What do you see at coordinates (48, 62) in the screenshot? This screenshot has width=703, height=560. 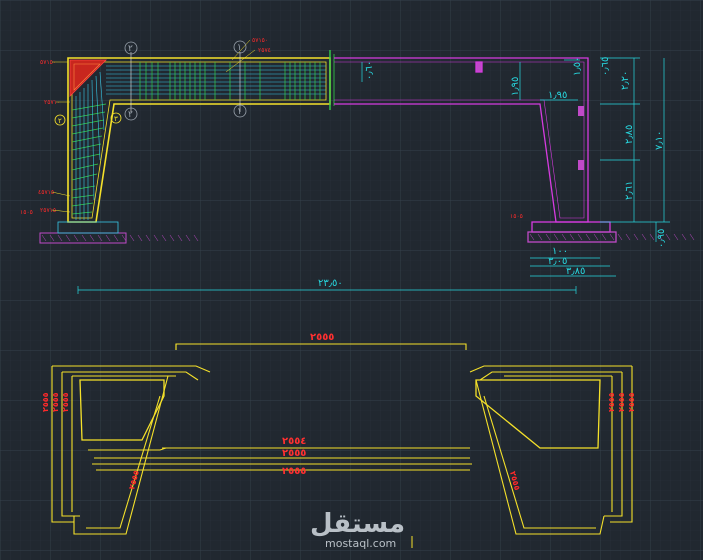 I see `bar-label-left-1: ٥٧١٥٠` at bounding box center [48, 62].